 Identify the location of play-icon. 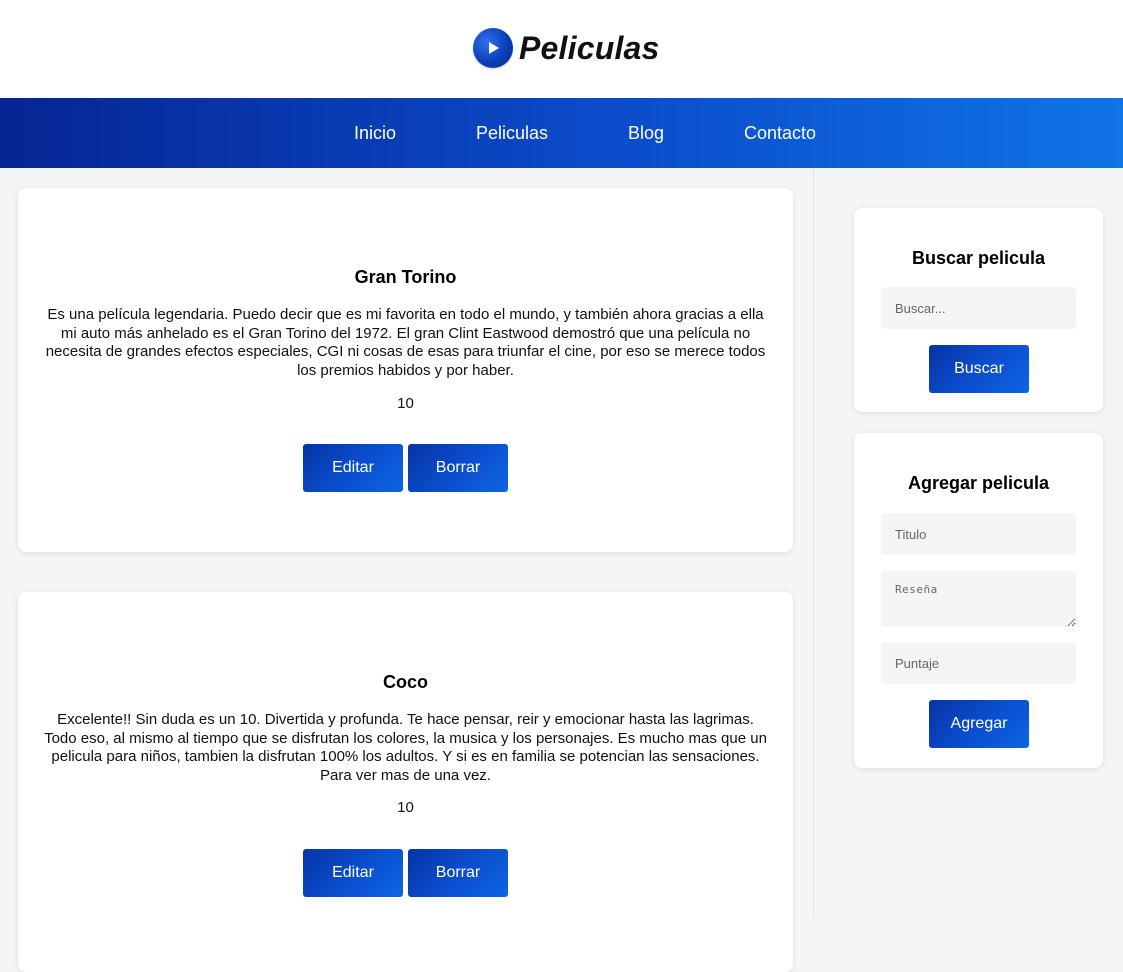
(493, 48).